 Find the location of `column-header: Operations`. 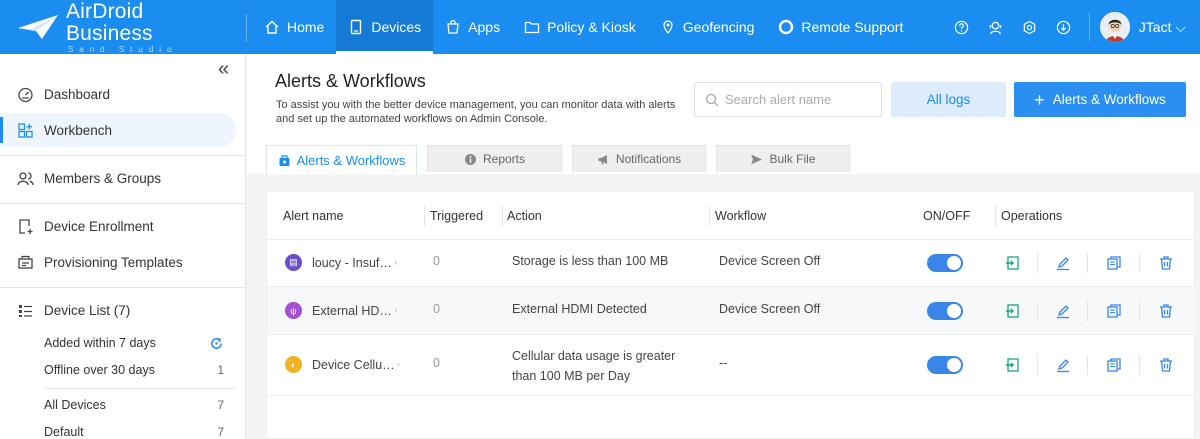

column-header: Operations is located at coordinates (1032, 216).